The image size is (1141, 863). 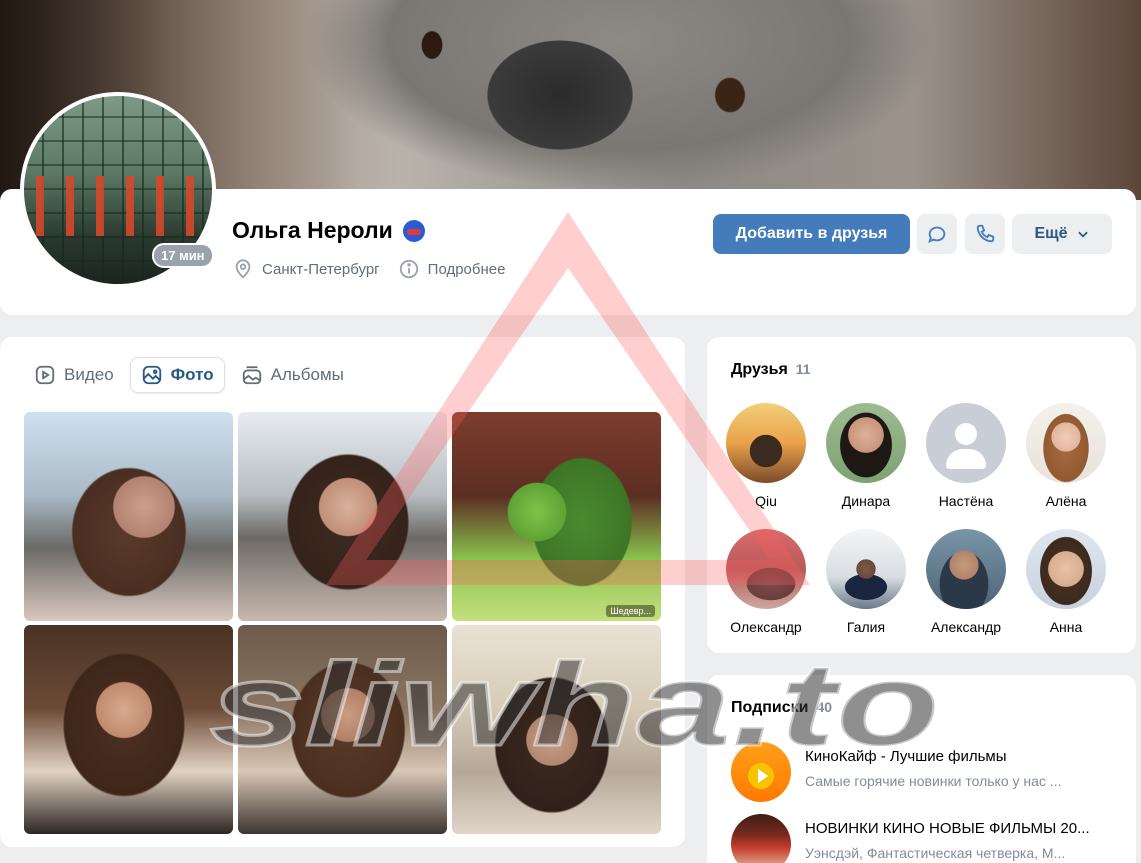 I want to click on friend-name: Анна, so click(x=1066, y=627).